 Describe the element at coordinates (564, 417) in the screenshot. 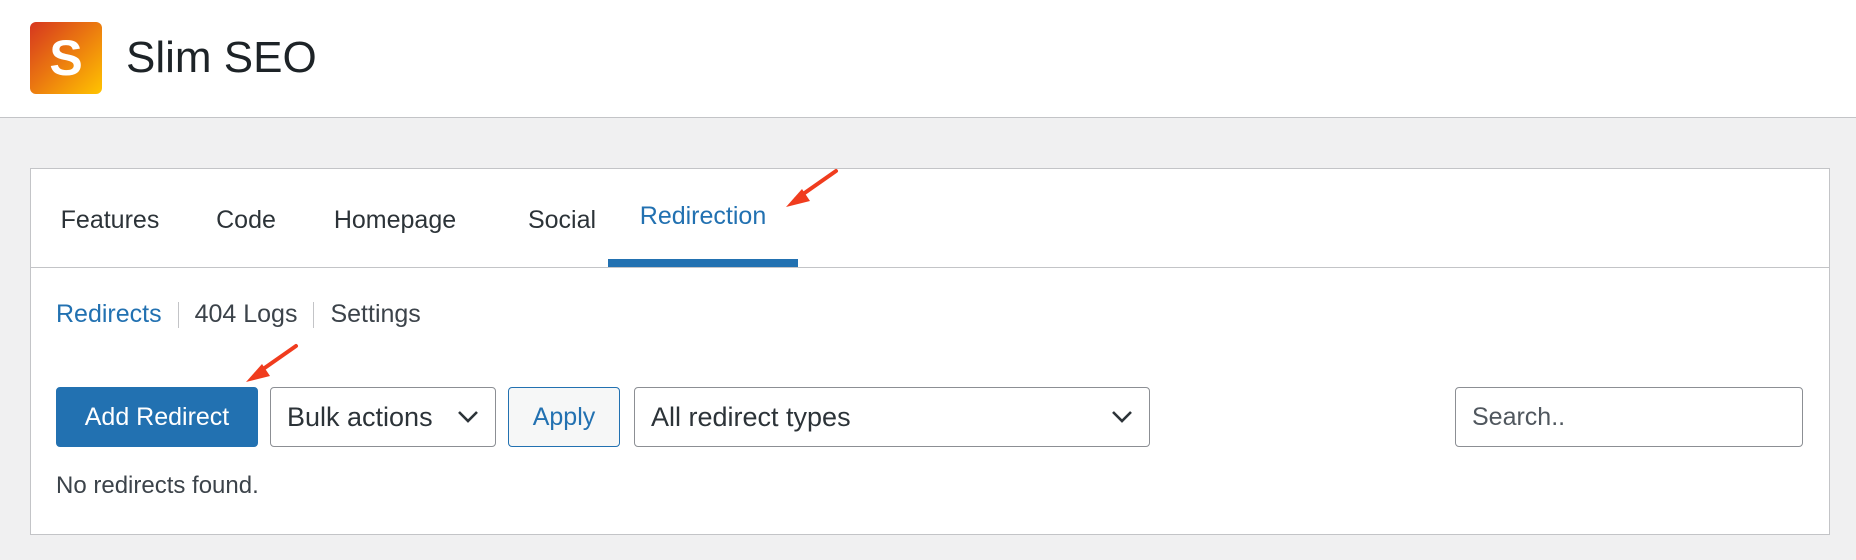

I see `apply-button: Apply` at that location.